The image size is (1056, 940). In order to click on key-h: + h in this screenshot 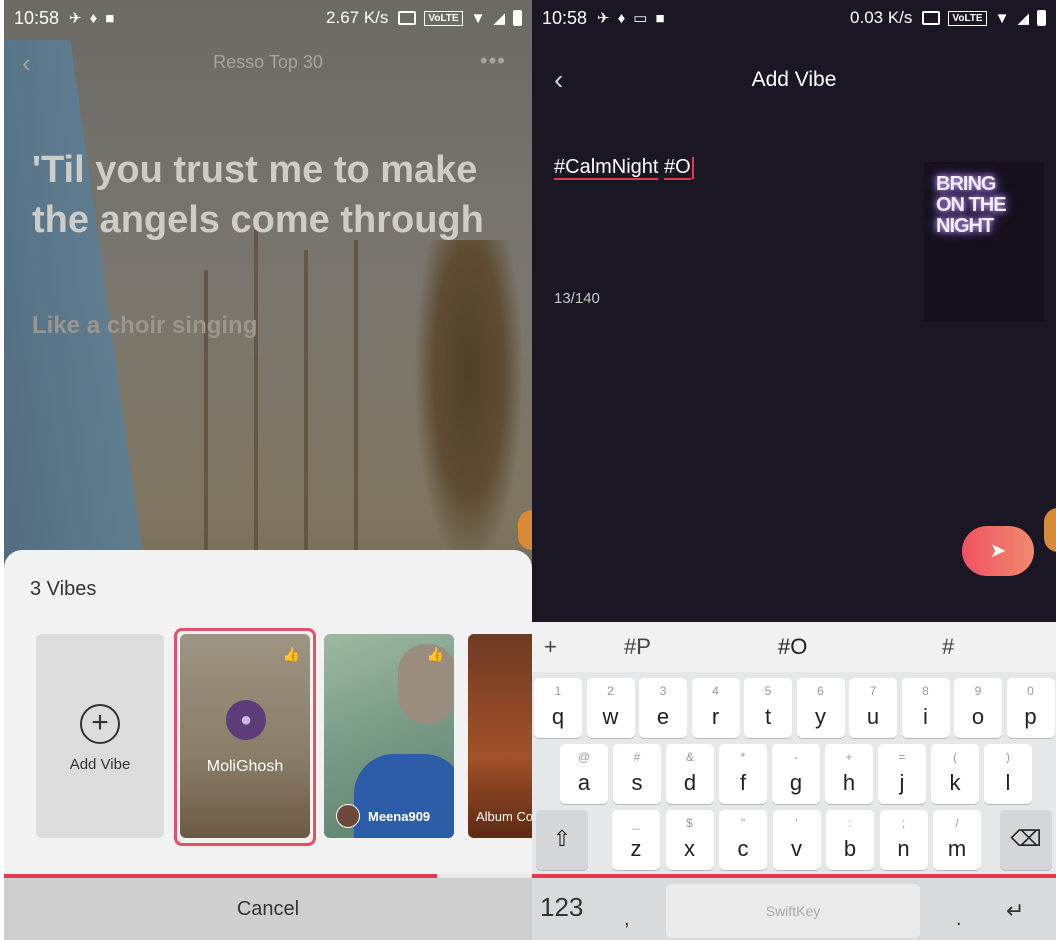, I will do `click(849, 774)`.